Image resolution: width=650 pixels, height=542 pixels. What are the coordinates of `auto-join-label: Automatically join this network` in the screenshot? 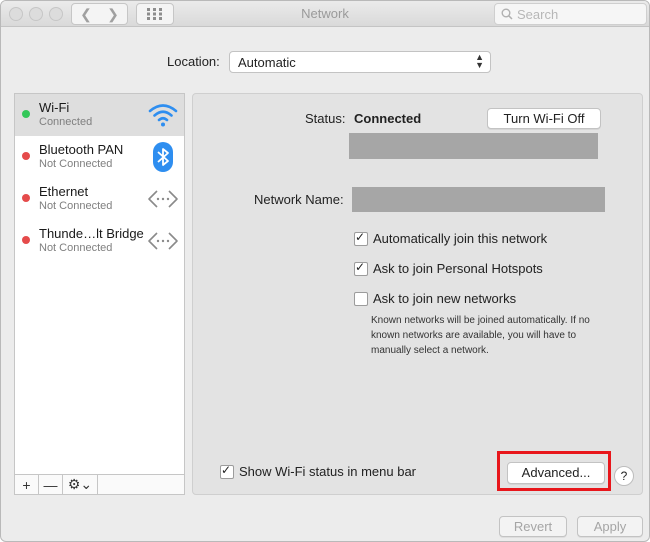 It's located at (460, 238).